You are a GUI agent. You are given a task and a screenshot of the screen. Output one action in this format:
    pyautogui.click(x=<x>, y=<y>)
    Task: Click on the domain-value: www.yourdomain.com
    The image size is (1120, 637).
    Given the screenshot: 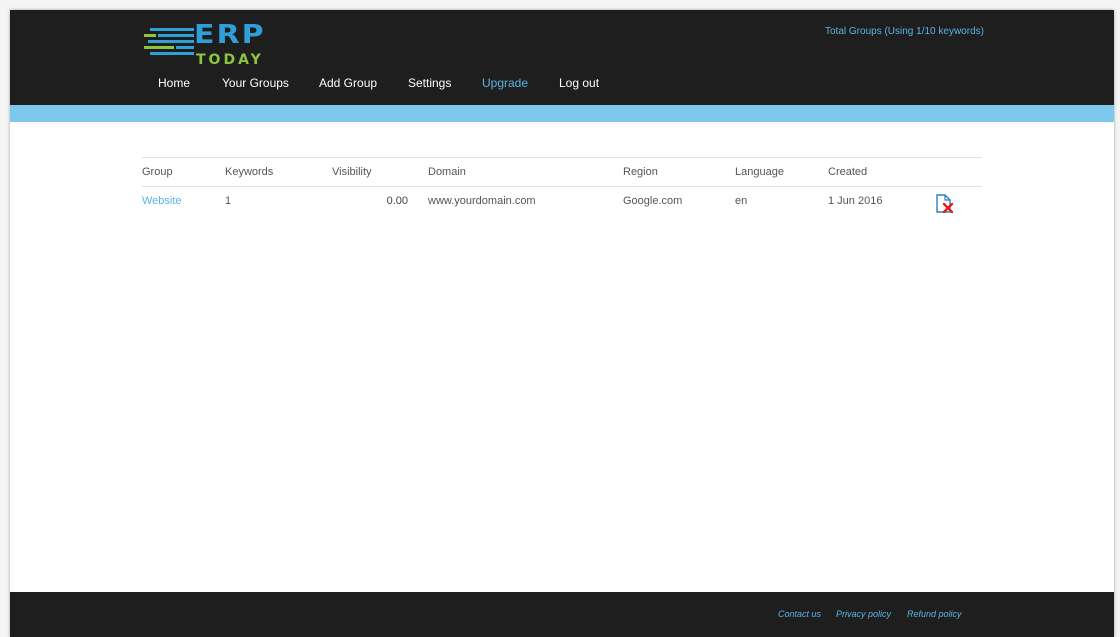 What is the action you would take?
    pyautogui.click(x=482, y=201)
    